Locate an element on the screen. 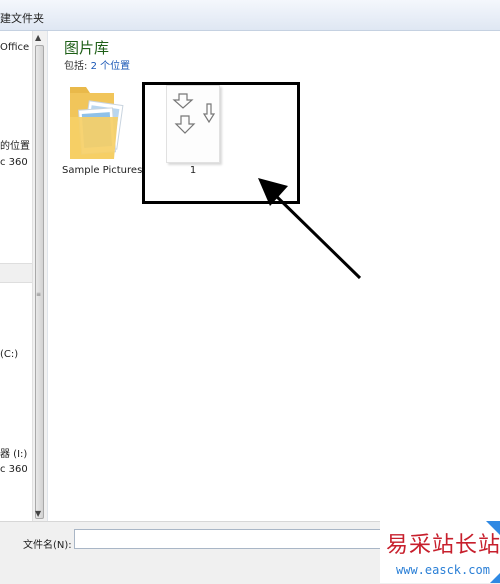  nav-item-location: 的位置 is located at coordinates (15, 144).